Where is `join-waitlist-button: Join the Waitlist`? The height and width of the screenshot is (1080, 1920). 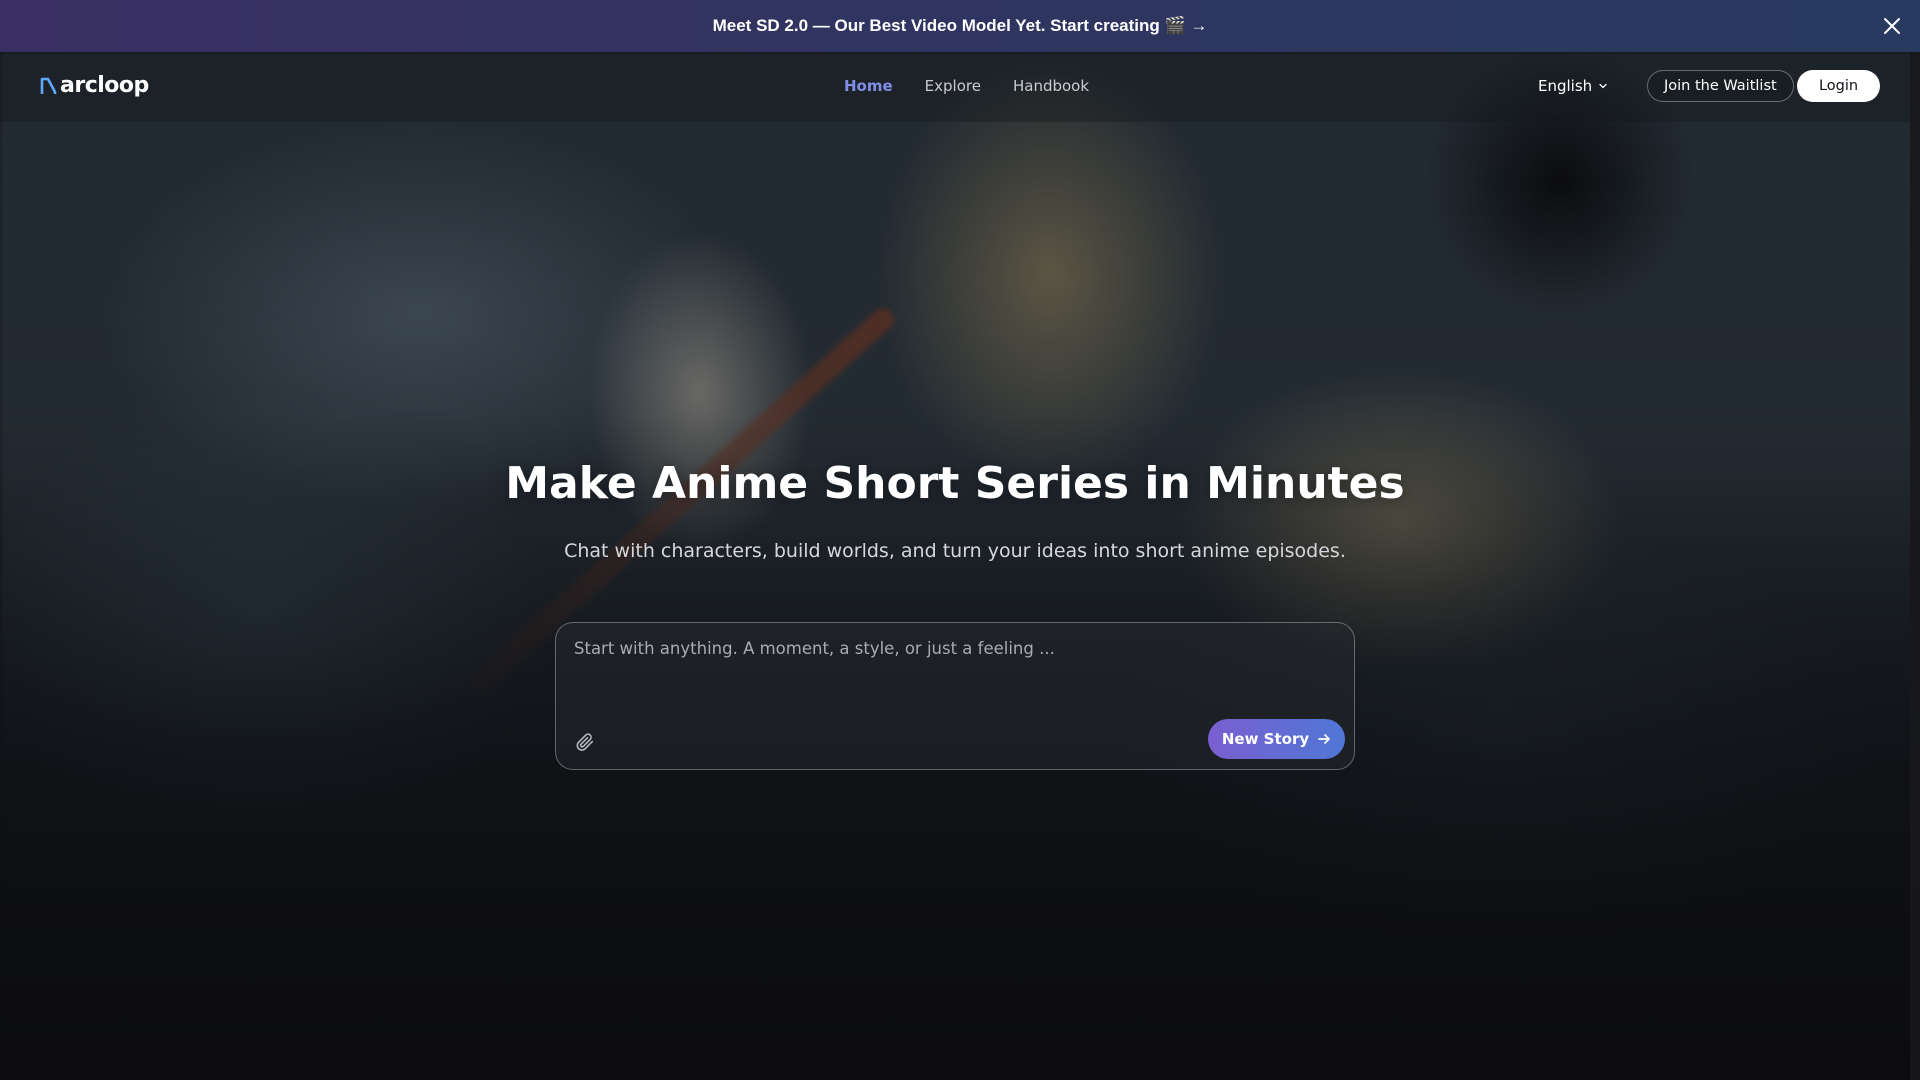
join-waitlist-button: Join the Waitlist is located at coordinates (1720, 86).